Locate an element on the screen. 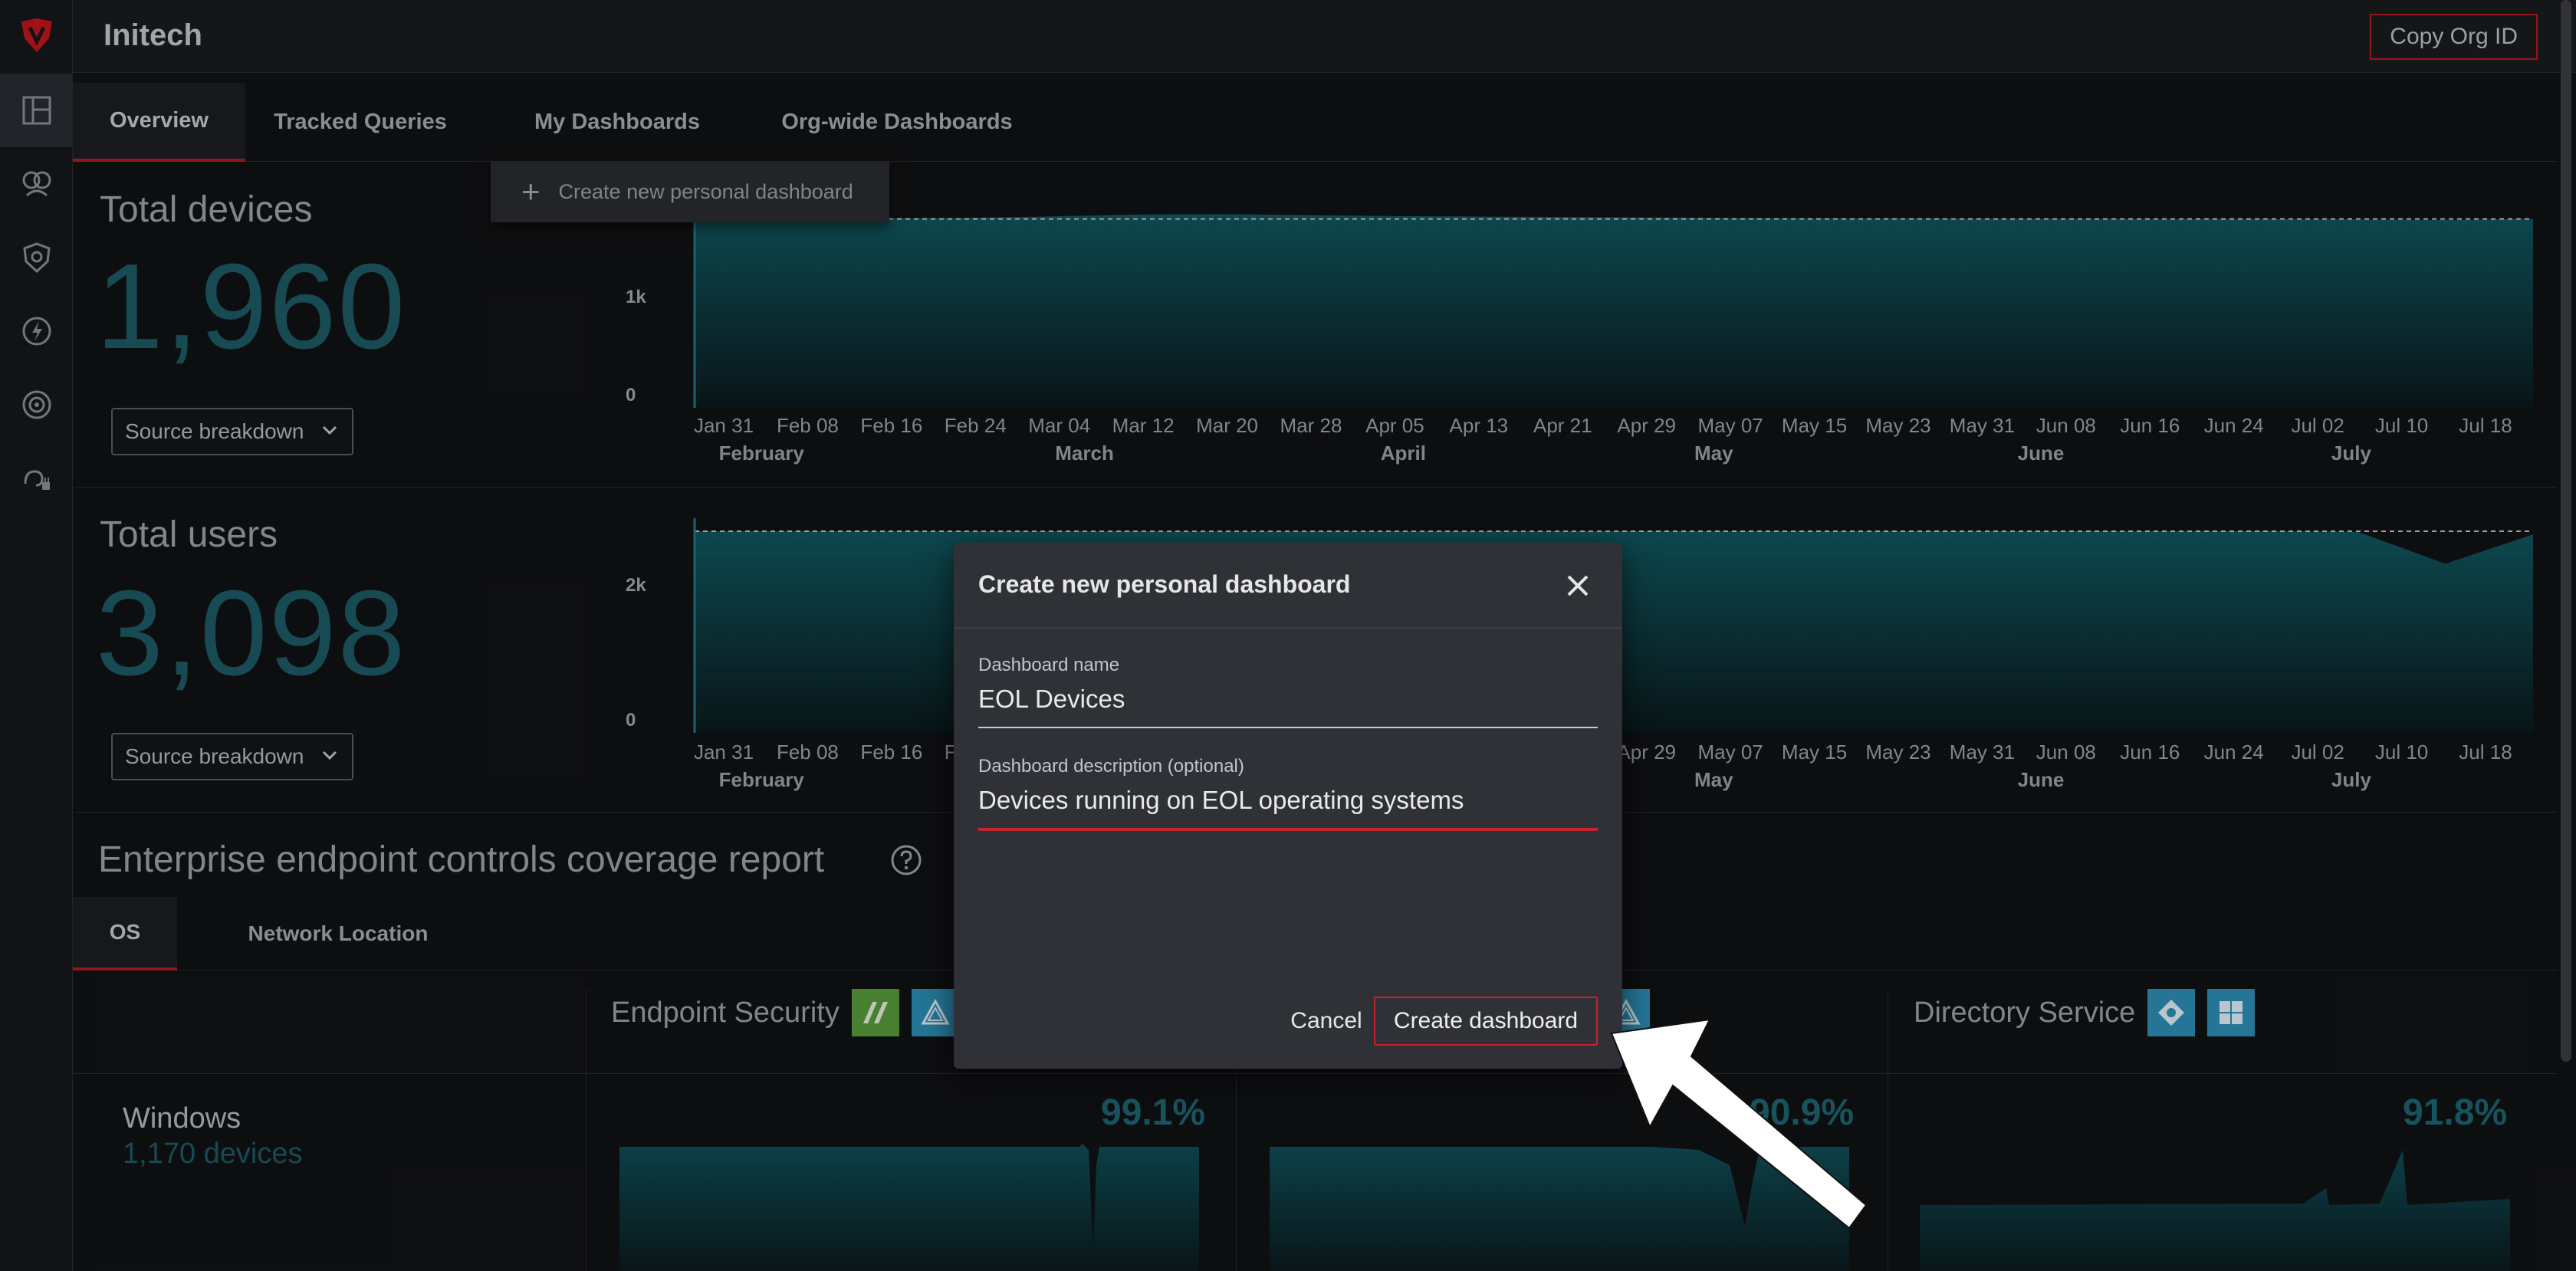  input-underline is located at coordinates (1288, 727).